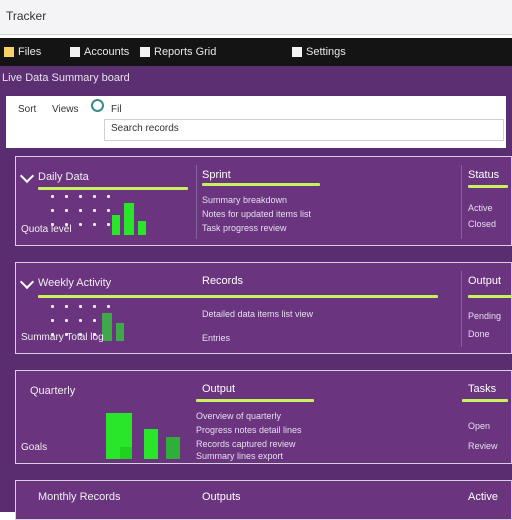  What do you see at coordinates (480, 208) in the screenshot?
I see `right-line: Active` at bounding box center [480, 208].